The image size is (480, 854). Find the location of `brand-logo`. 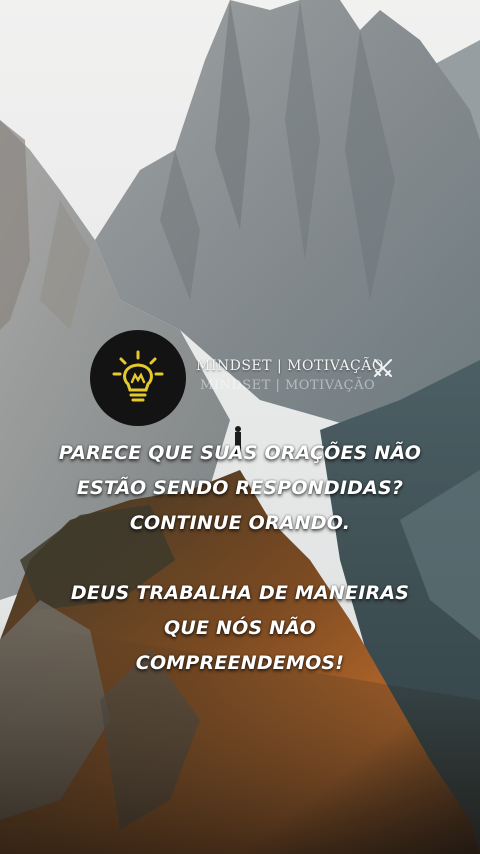

brand-logo is located at coordinates (138, 378).